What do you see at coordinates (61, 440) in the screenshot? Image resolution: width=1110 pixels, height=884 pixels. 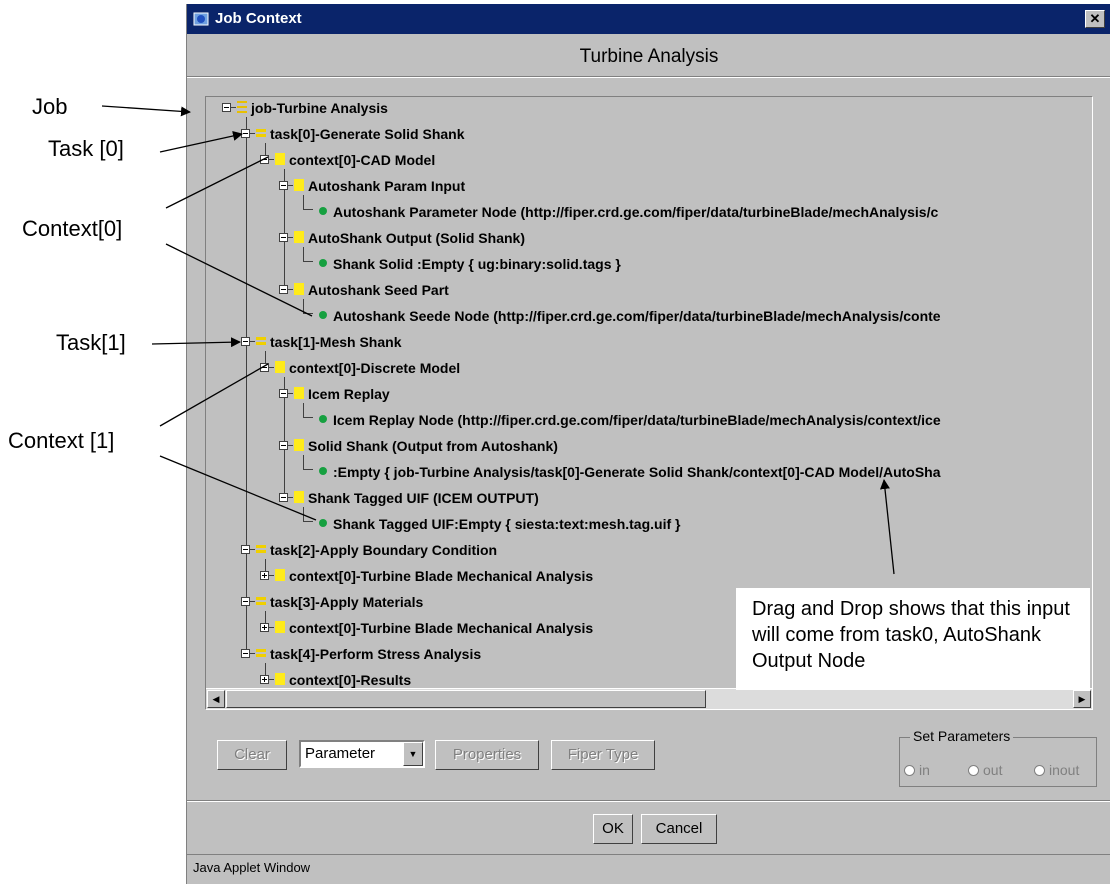 I see `annotation-context1: Context [1]` at bounding box center [61, 440].